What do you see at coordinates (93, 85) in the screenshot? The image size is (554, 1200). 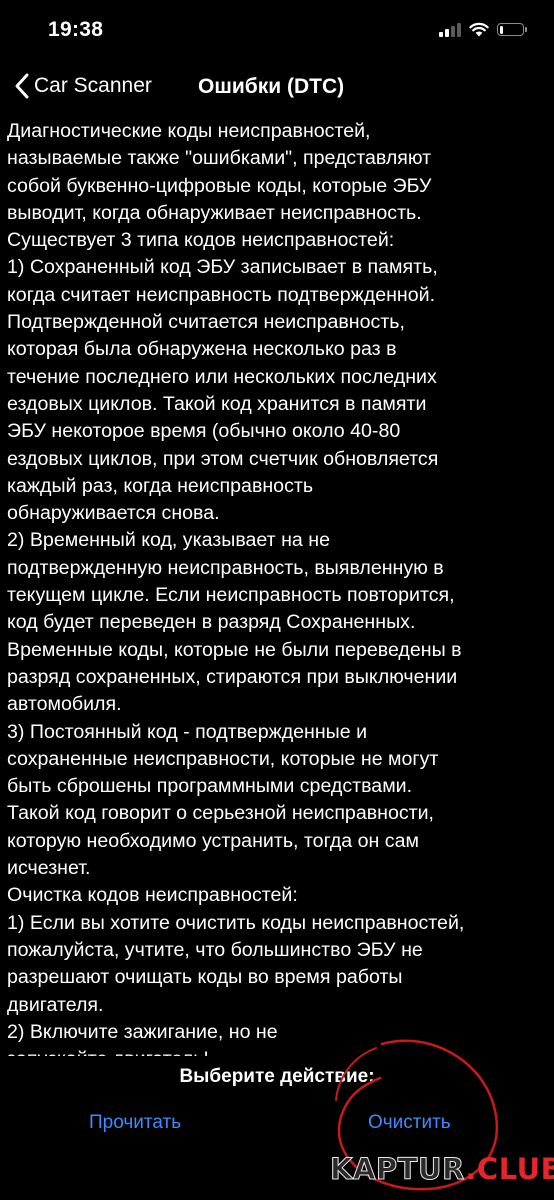 I see `back-button-label: Car Scanner` at bounding box center [93, 85].